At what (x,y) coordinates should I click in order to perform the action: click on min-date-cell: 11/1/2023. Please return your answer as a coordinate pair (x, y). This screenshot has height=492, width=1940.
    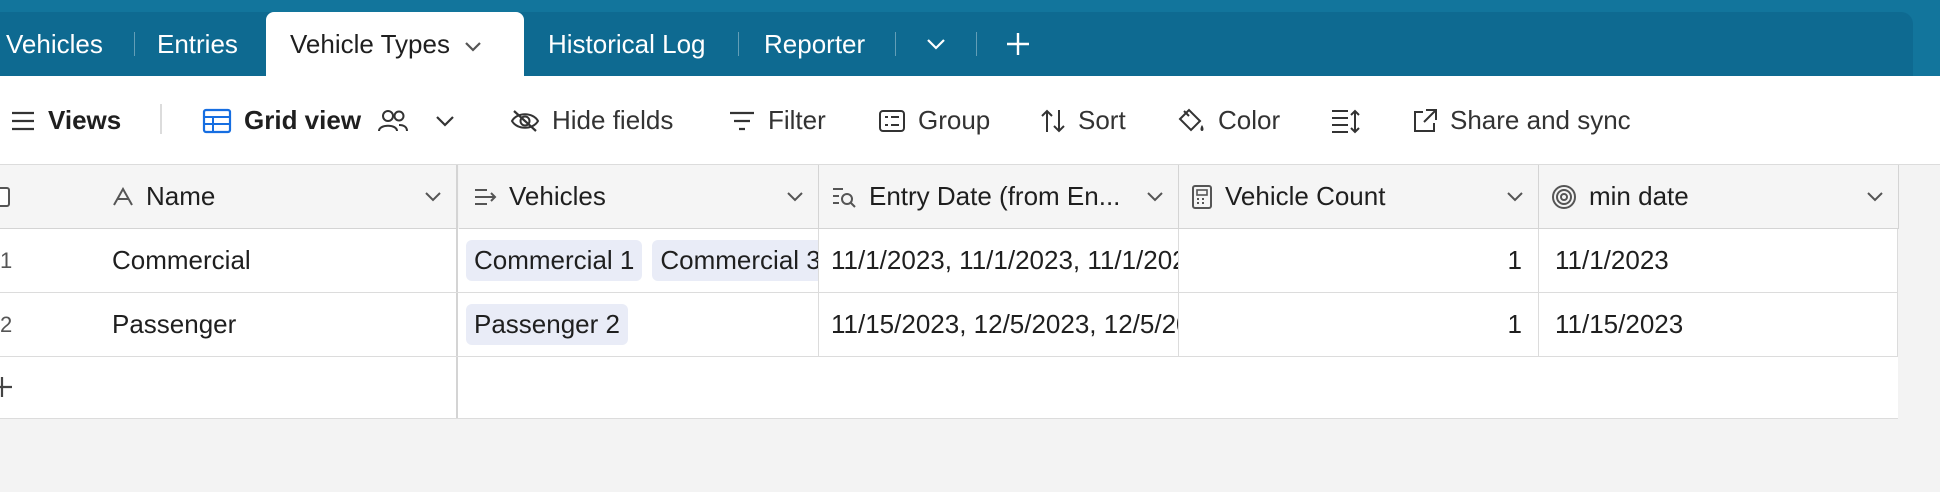
    Looking at the image, I should click on (1718, 260).